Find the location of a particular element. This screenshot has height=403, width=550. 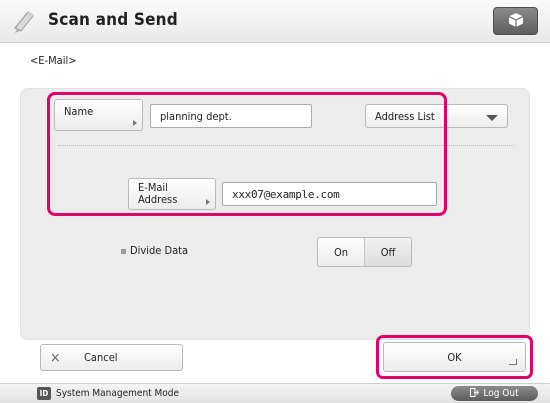

page-title: Scan and Send is located at coordinates (113, 20).